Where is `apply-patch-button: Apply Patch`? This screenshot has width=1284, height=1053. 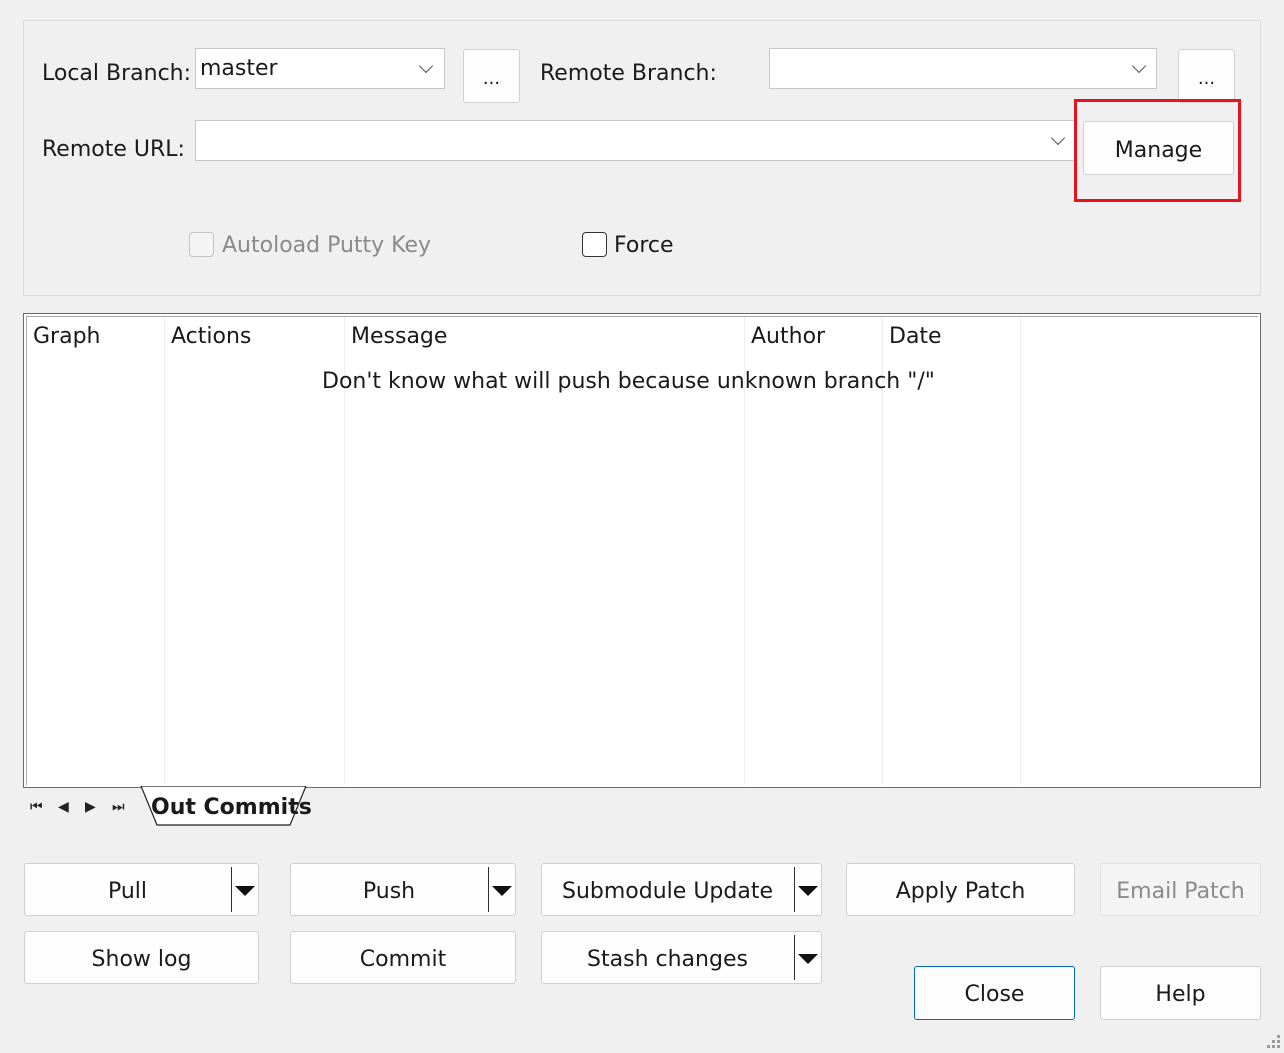
apply-patch-button: Apply Patch is located at coordinates (960, 889).